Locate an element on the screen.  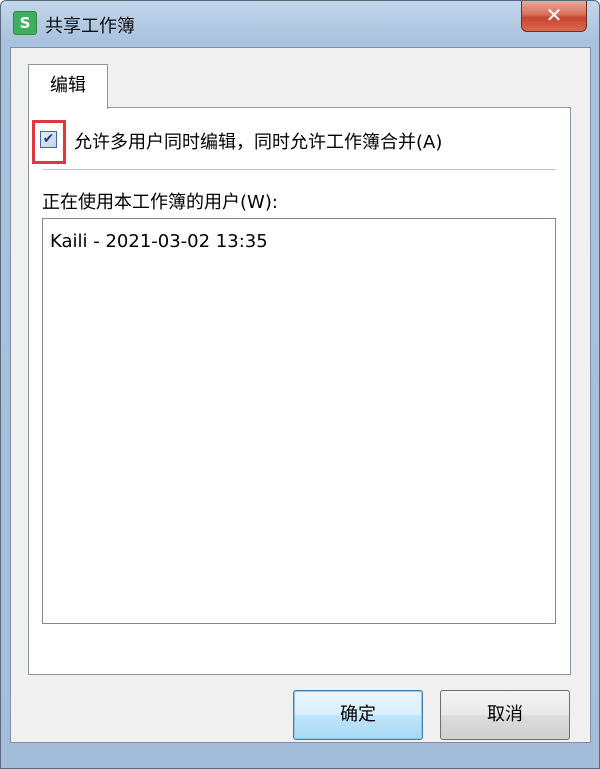
tab-edit: 编辑 is located at coordinates (68, 86).